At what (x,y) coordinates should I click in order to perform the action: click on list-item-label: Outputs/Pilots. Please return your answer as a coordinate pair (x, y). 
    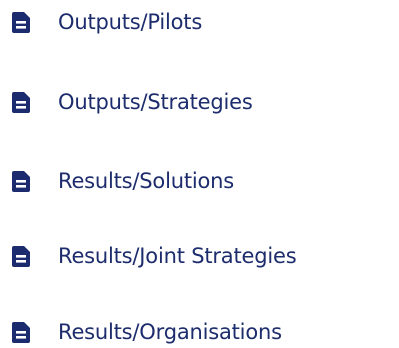
    Looking at the image, I should click on (130, 22).